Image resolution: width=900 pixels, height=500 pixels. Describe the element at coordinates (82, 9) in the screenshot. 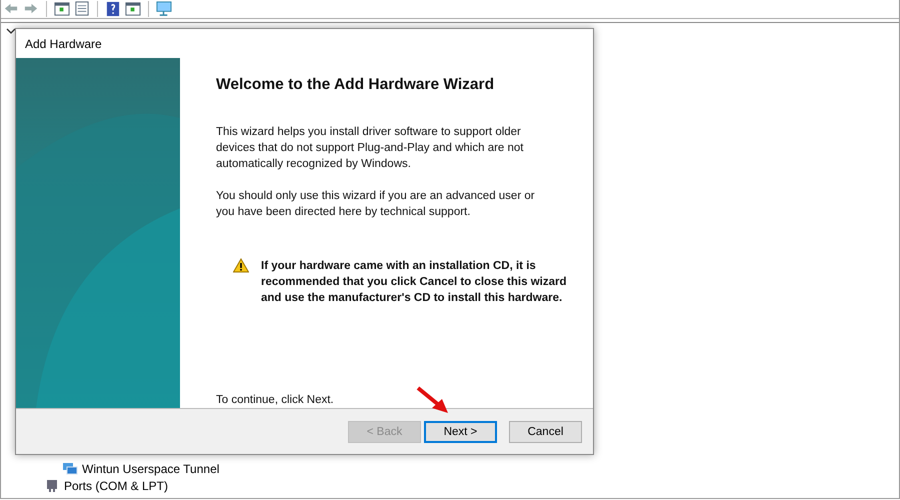

I see `list-icon` at that location.